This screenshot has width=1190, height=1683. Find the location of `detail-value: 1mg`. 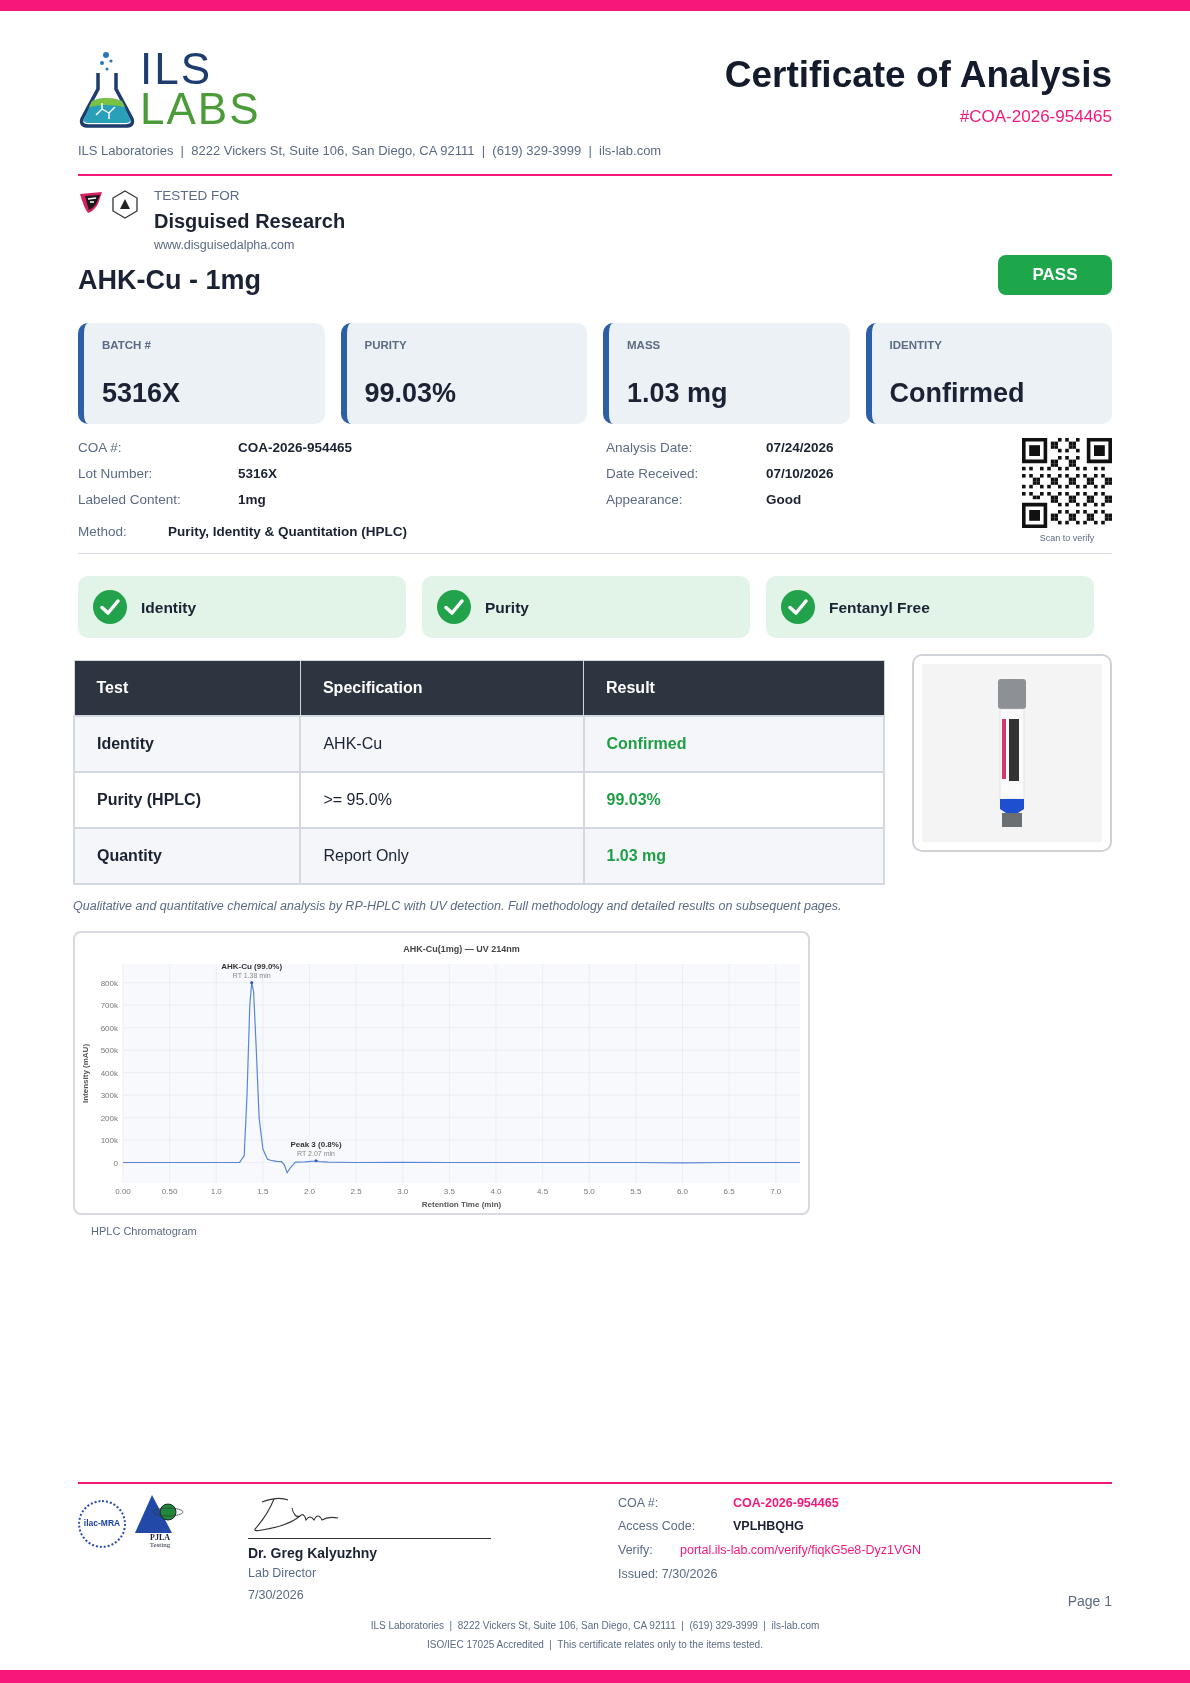

detail-value: 1mg is located at coordinates (252, 500).